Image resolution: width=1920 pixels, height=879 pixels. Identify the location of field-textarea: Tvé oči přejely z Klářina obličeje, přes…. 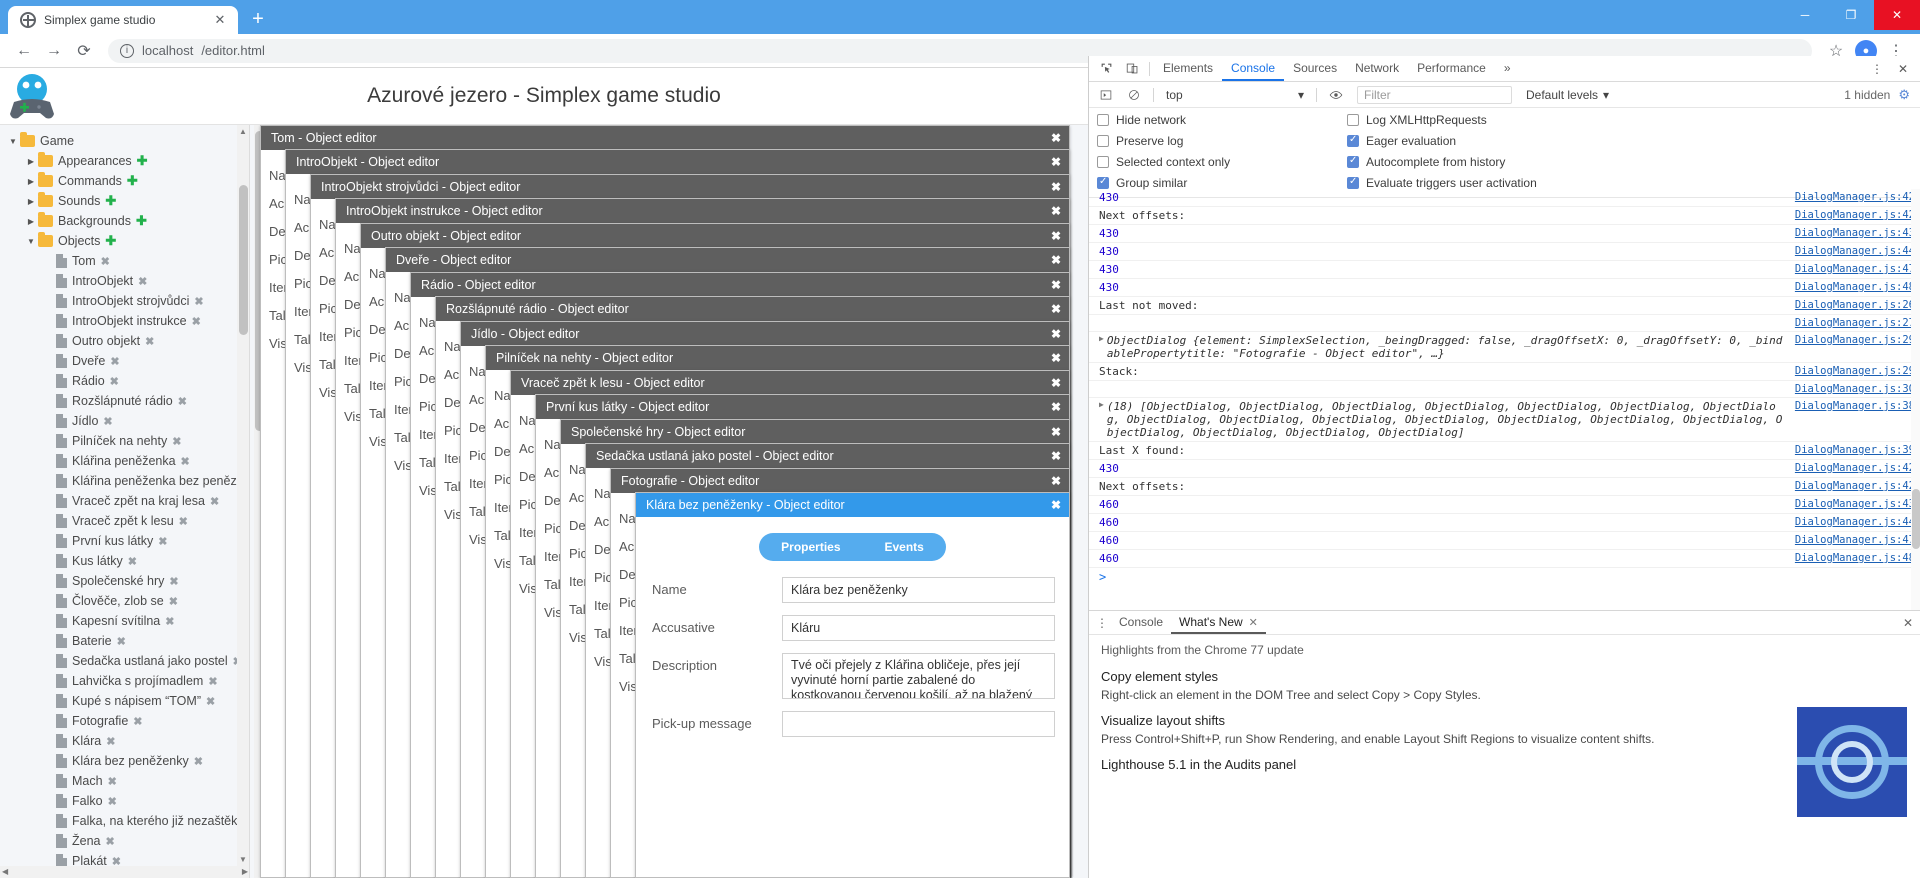
(918, 676).